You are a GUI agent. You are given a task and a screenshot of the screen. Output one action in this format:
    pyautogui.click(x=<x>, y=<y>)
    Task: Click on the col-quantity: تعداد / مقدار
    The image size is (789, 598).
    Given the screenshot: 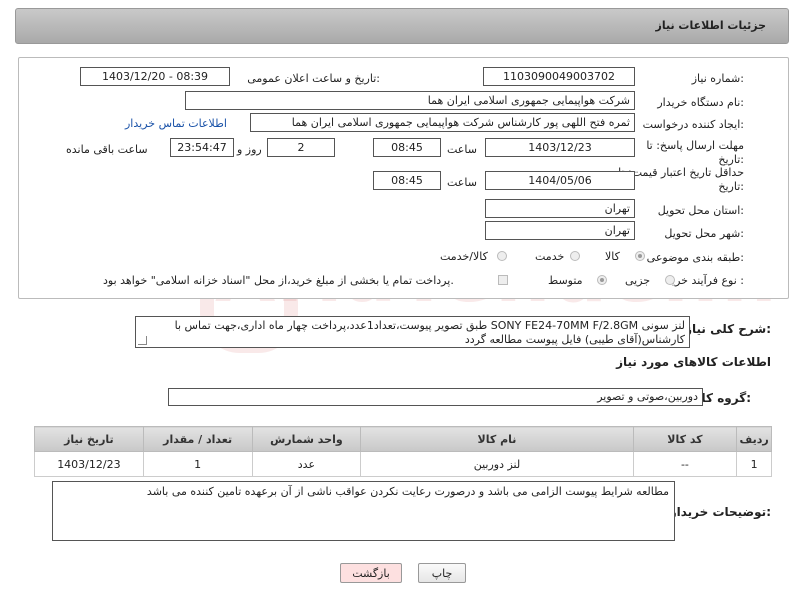 What is the action you would take?
    pyautogui.click(x=197, y=439)
    